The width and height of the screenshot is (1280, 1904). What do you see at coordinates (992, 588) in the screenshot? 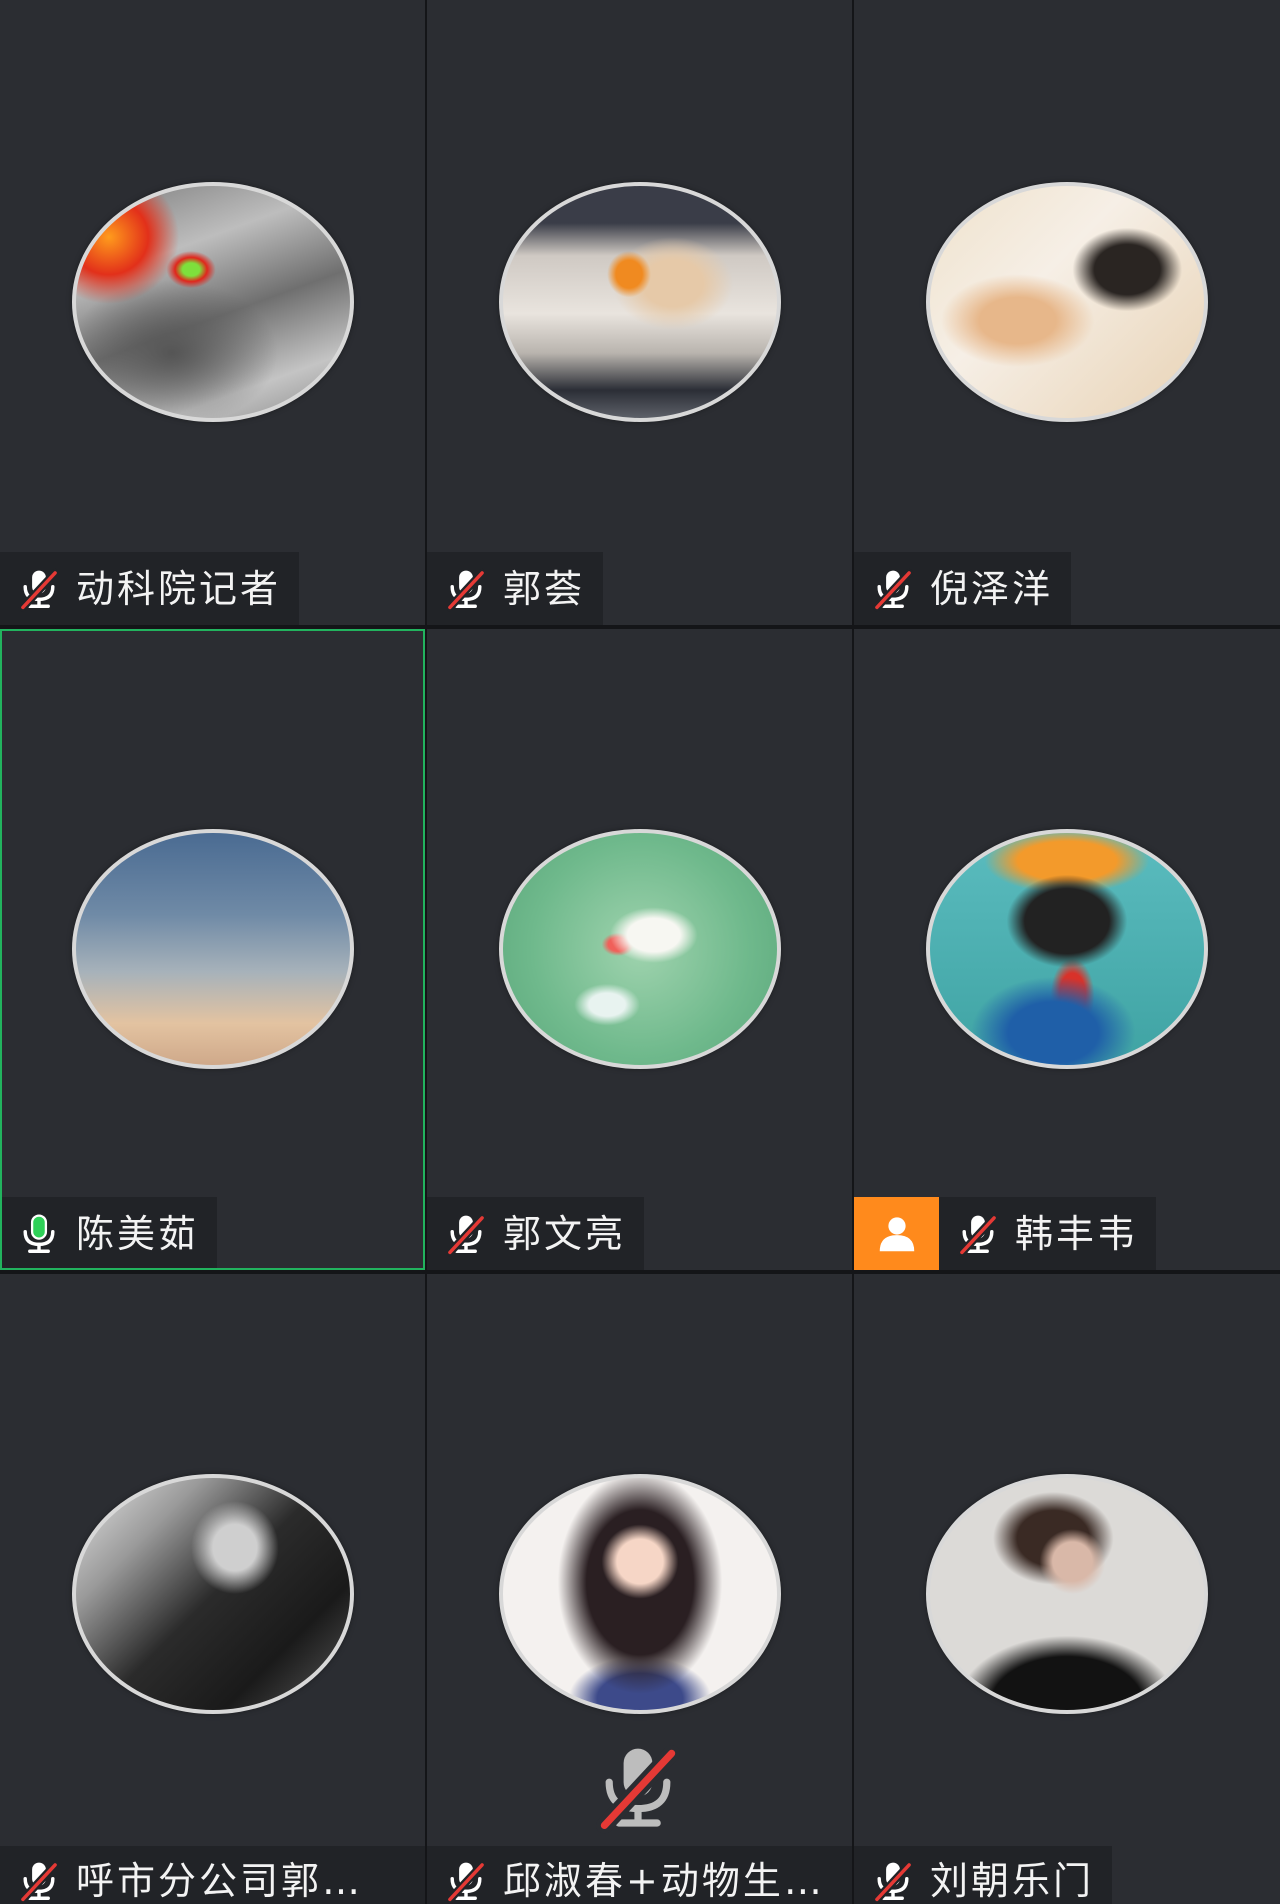
I see `participant-name: 倪泽洋` at bounding box center [992, 588].